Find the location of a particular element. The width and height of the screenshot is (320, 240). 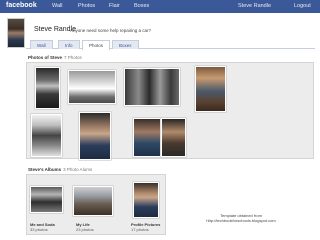

profile-tabs: Wall Info Photos Boxes is located at coordinates (170, 45).